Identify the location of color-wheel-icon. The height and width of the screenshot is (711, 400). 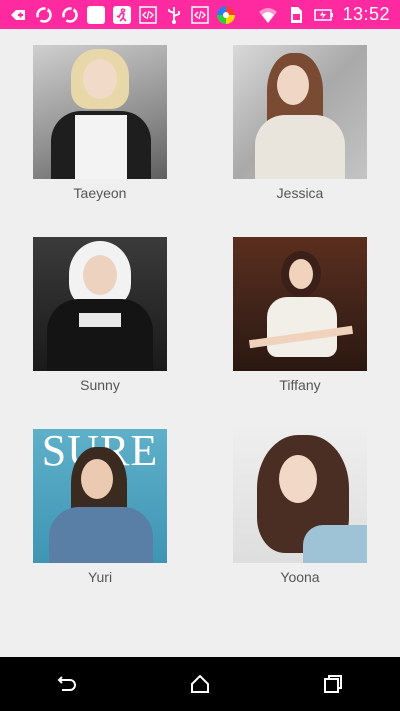
(226, 15).